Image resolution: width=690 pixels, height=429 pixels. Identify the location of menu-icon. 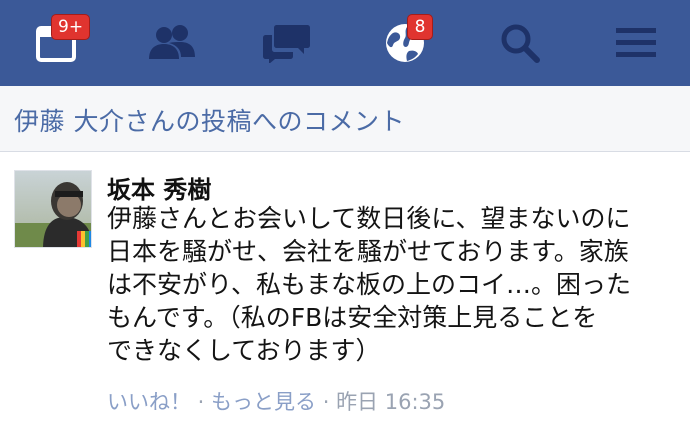
(636, 43).